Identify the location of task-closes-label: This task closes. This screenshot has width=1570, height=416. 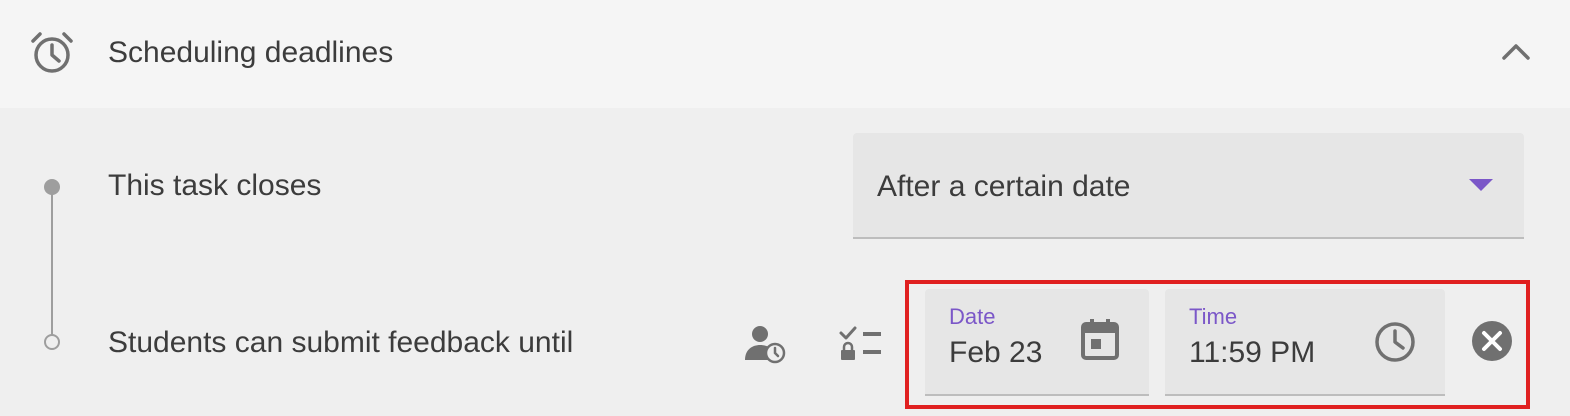
(215, 185).